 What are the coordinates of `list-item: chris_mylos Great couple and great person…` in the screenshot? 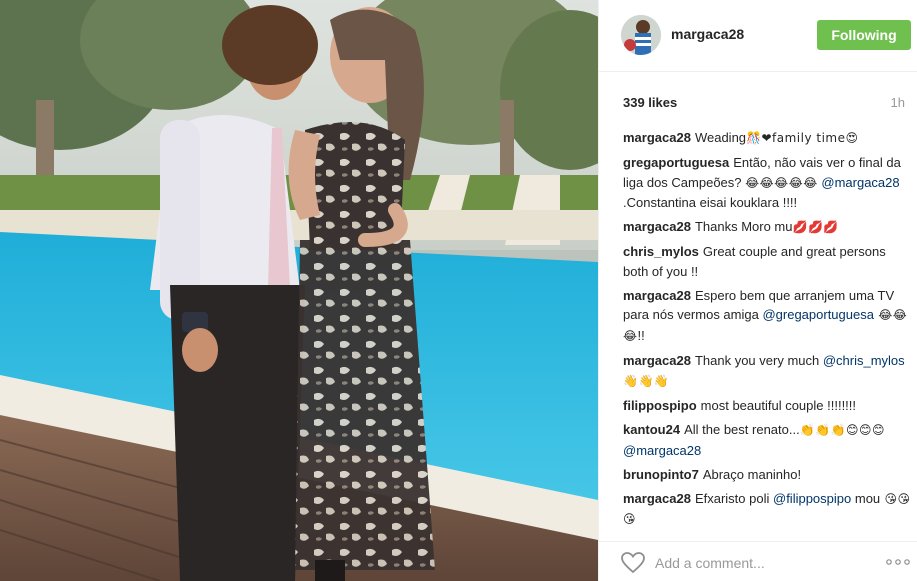 It's located at (768, 261).